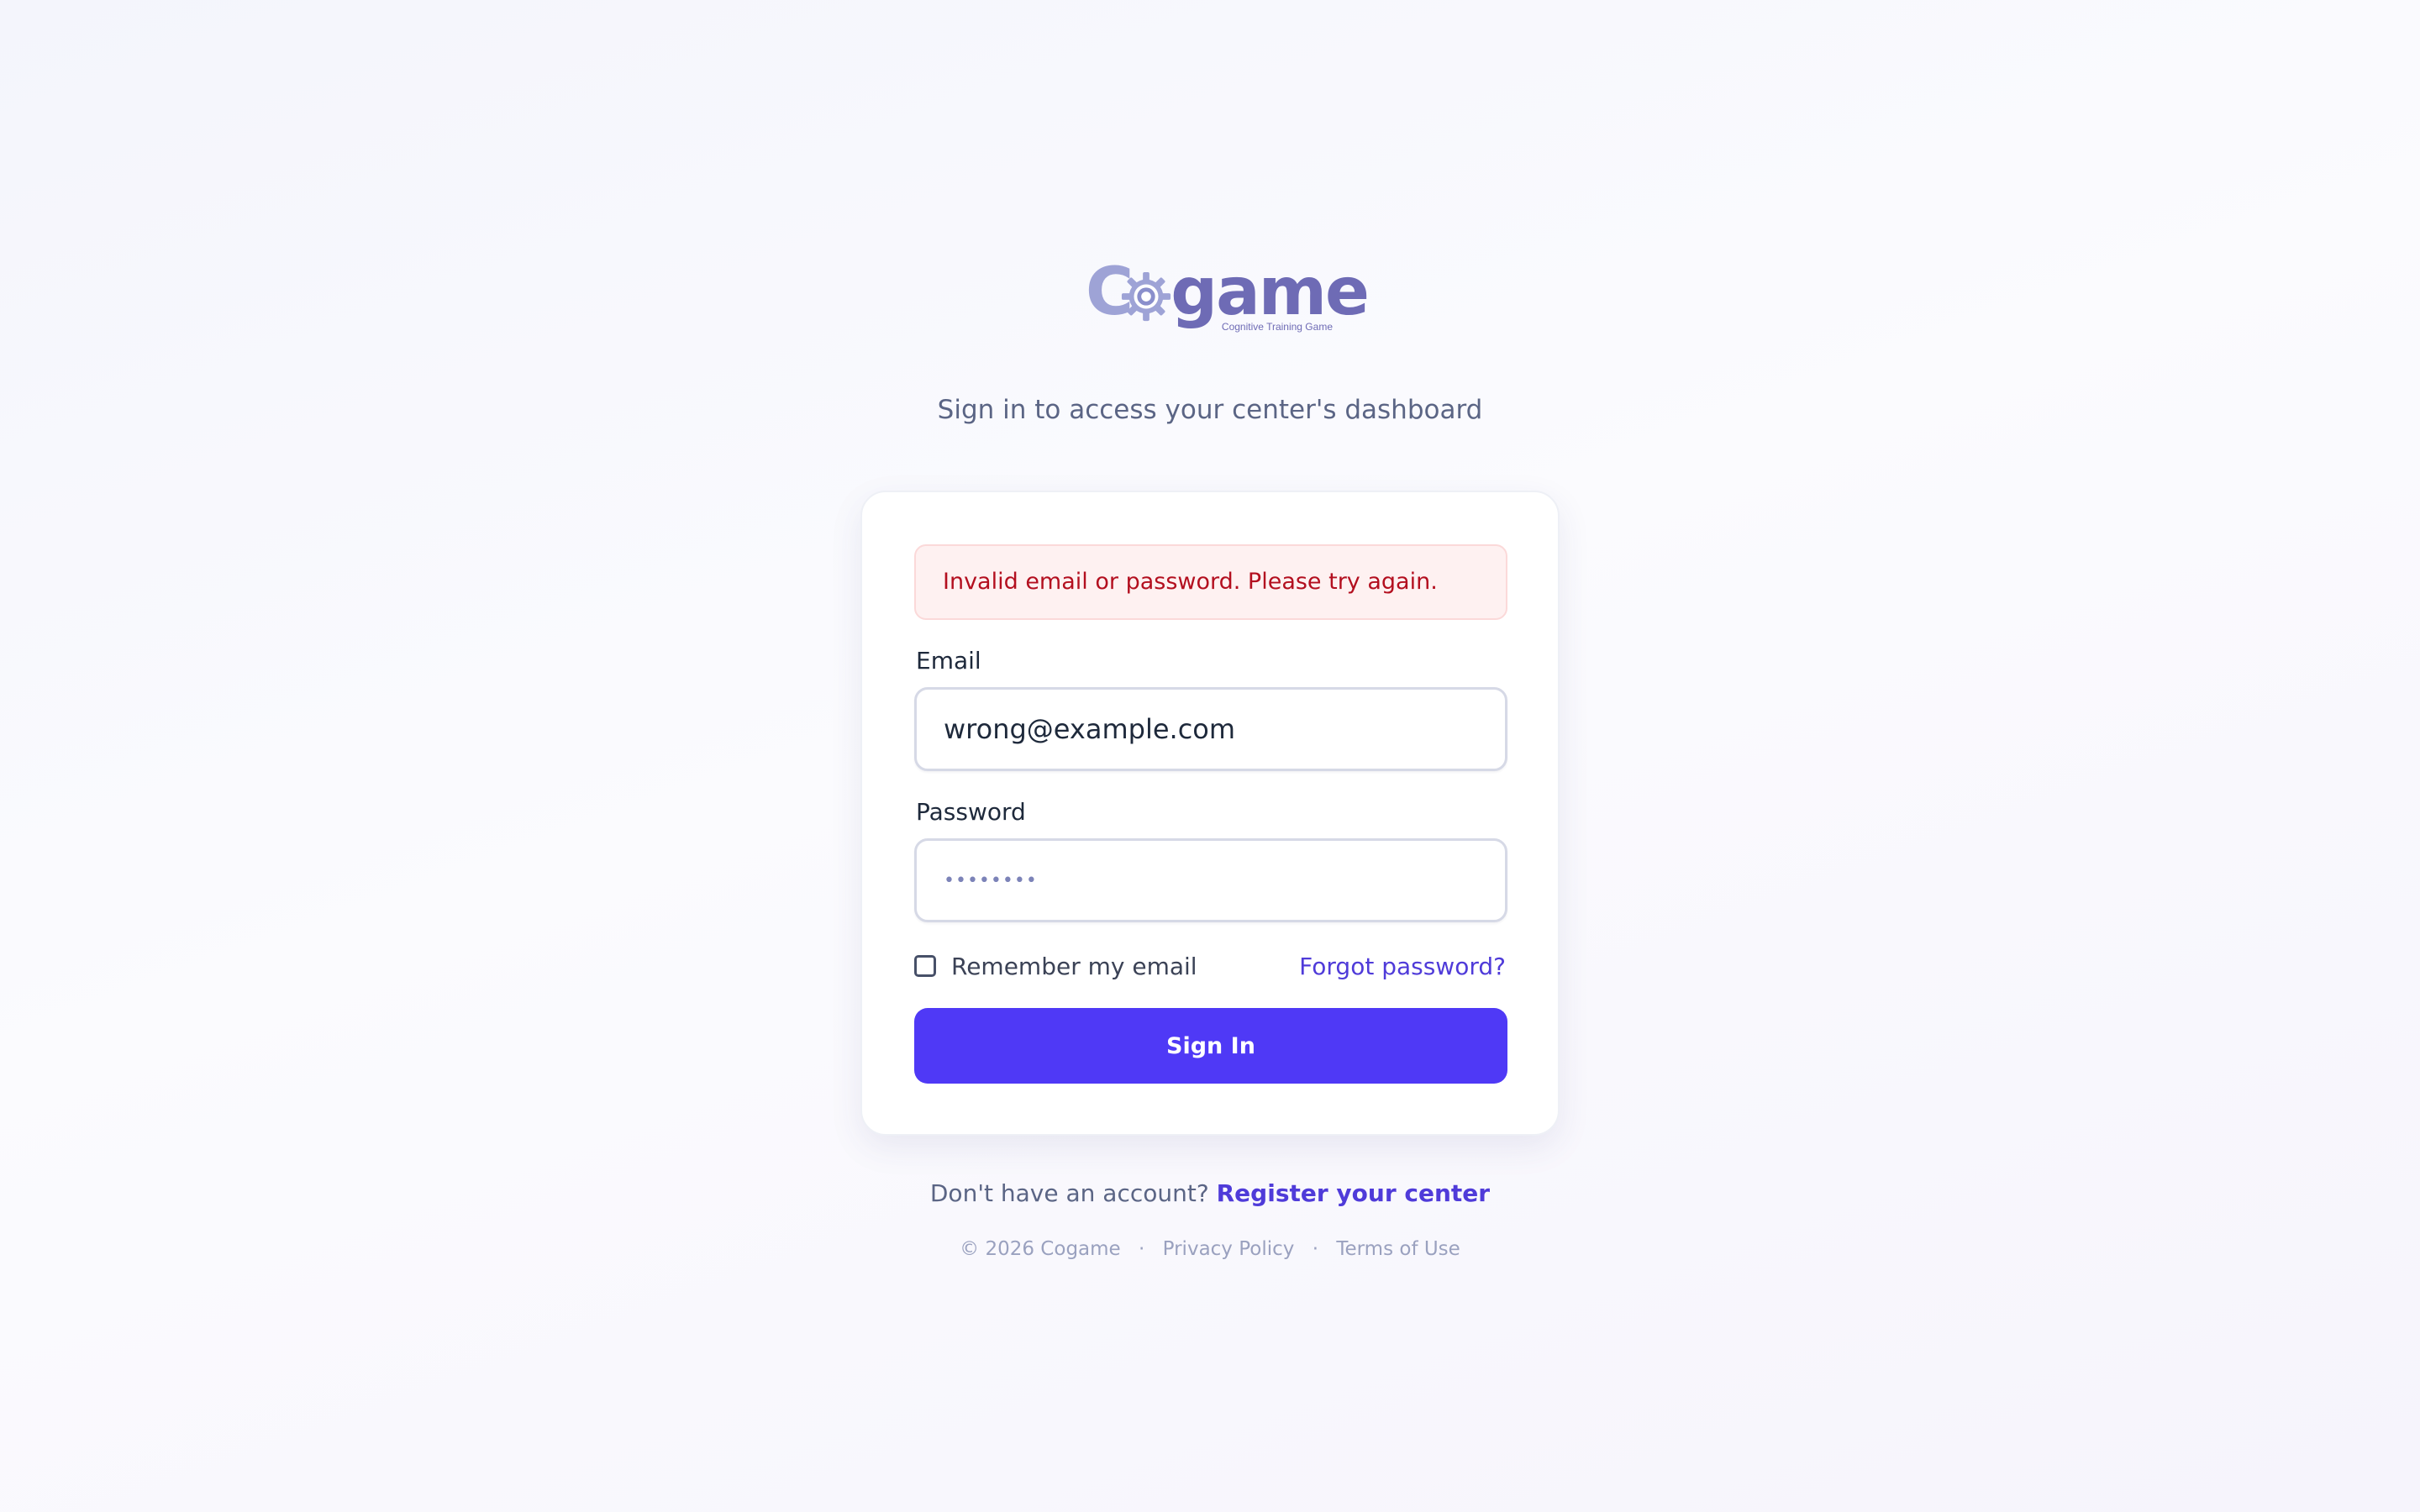 This screenshot has height=1512, width=2420. What do you see at coordinates (1074, 966) in the screenshot?
I see `remember-email-label: Remember my email` at bounding box center [1074, 966].